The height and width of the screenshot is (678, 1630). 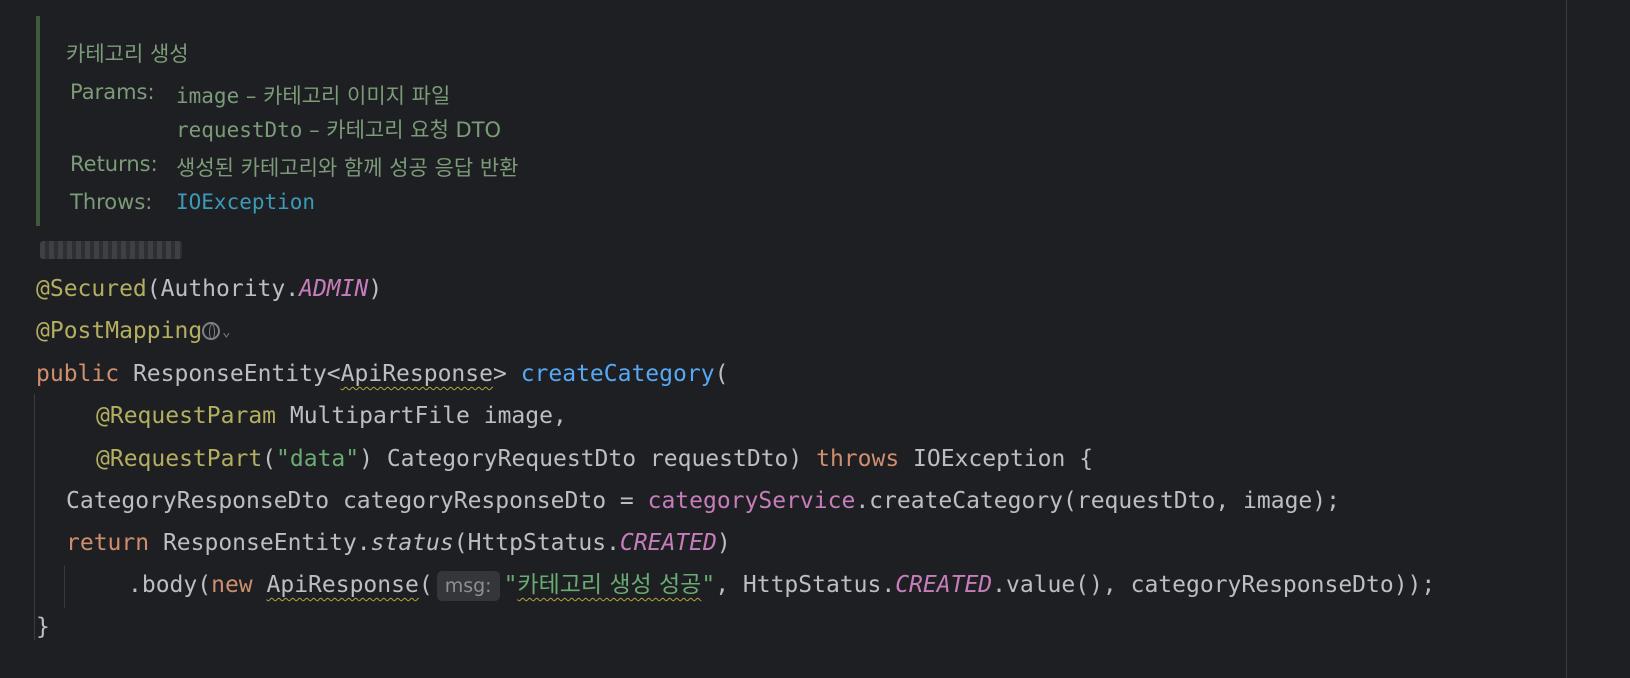 I want to click on code-text: (HttpStatus., so click(x=536, y=543).